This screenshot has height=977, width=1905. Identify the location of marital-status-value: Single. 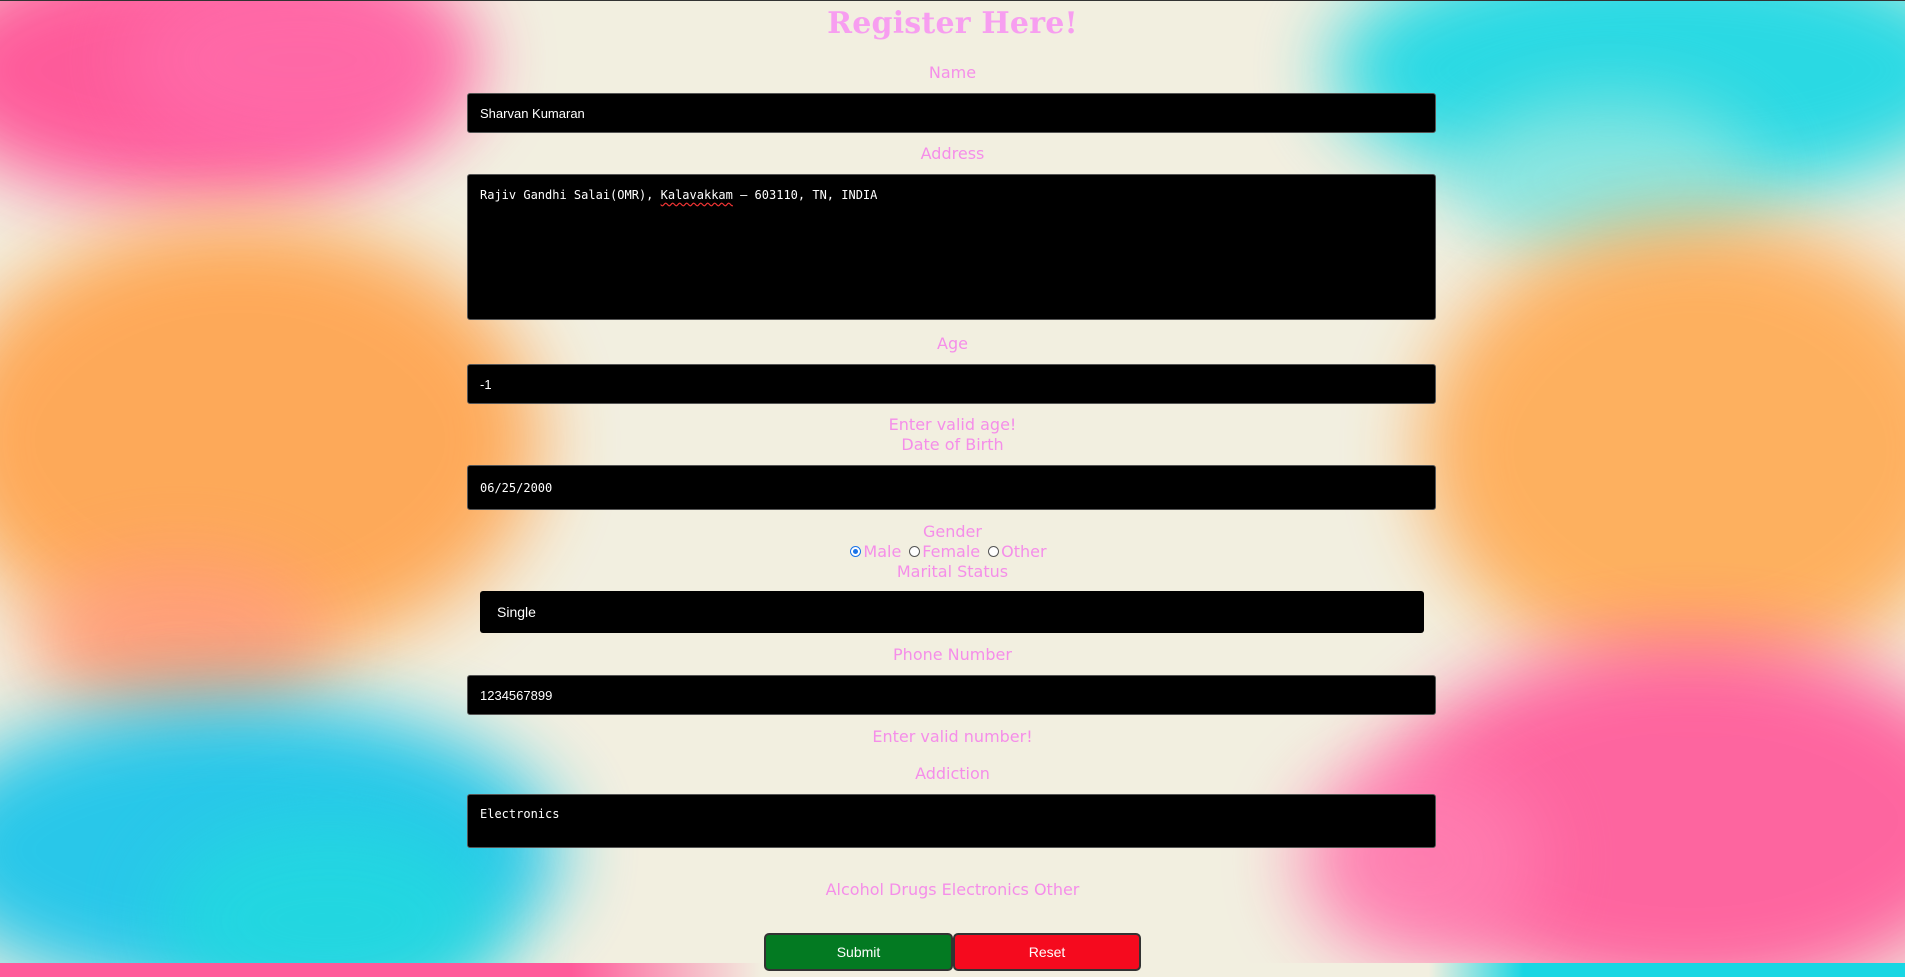
(516, 612).